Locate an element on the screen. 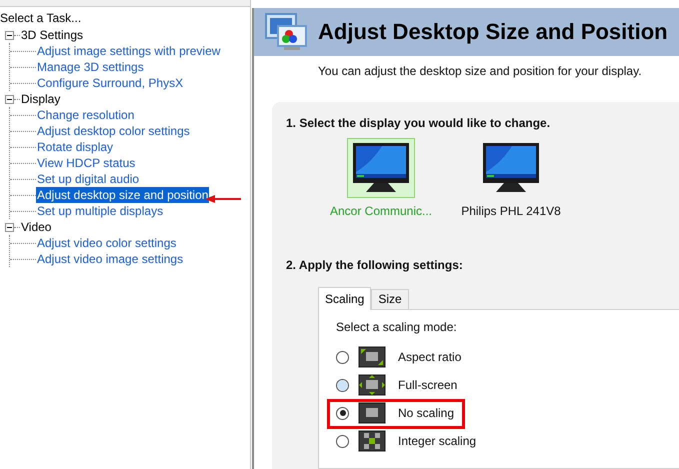 Image resolution: width=679 pixels, height=469 pixels. tree-item: Adjust video color settings is located at coordinates (107, 243).